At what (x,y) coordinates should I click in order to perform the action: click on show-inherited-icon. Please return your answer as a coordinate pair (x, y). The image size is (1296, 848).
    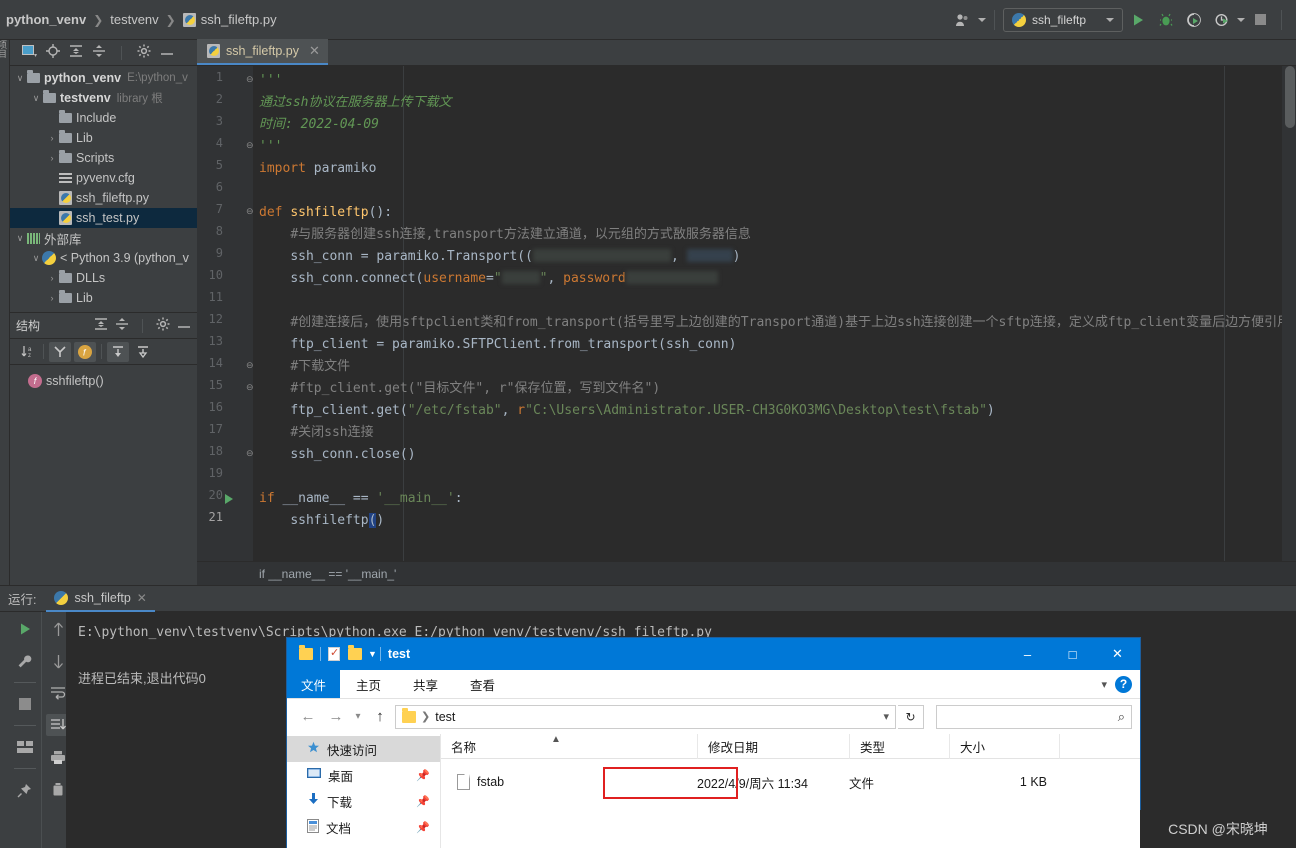
    Looking at the image, I should click on (60, 351).